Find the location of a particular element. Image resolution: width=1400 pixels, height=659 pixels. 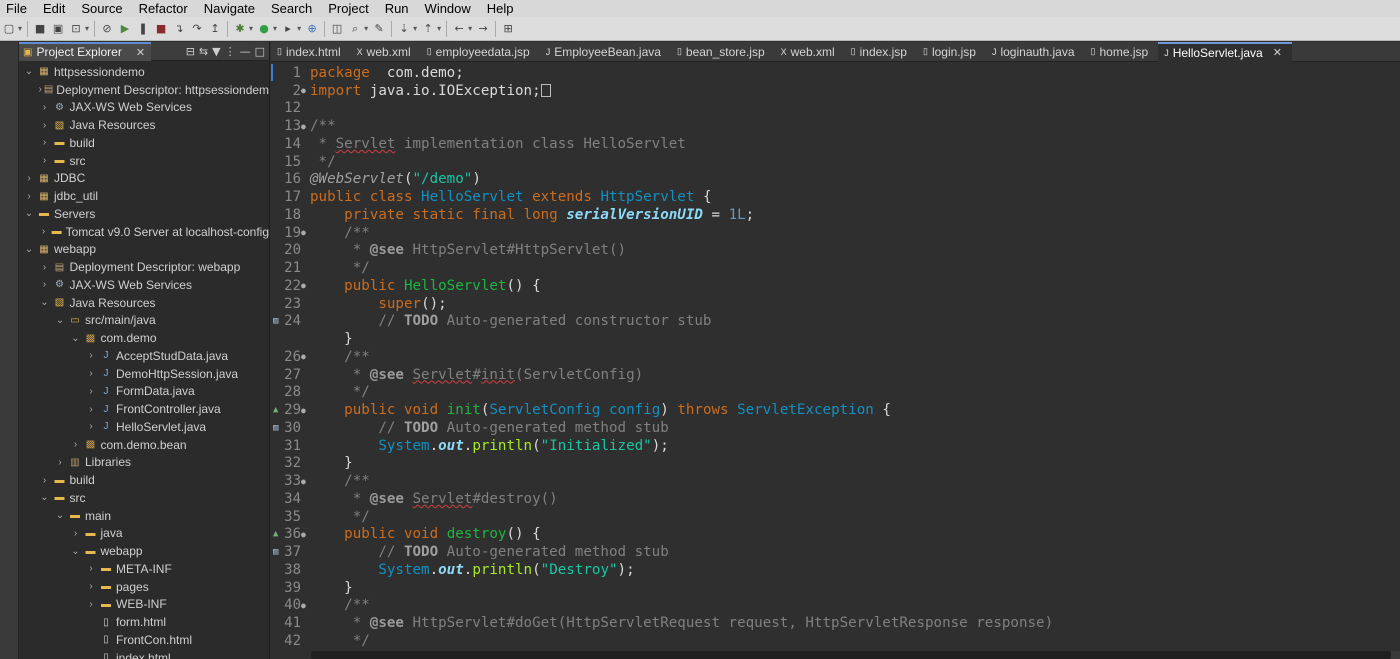

menu-help: Help is located at coordinates (500, 8).